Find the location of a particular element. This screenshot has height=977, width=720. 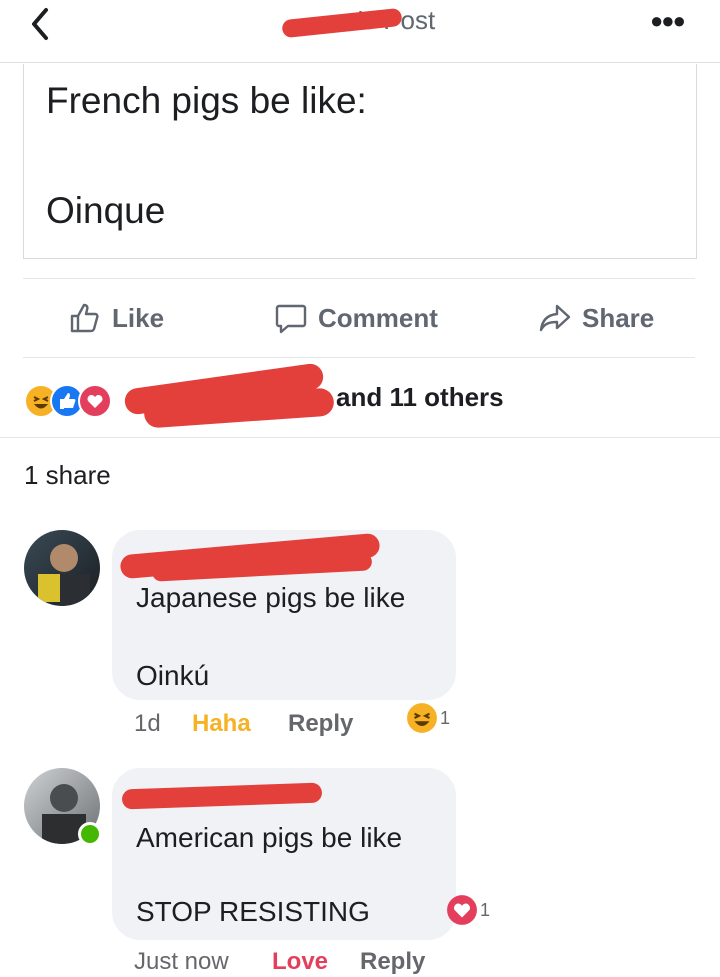

share-count: 1 share is located at coordinates (67, 475).